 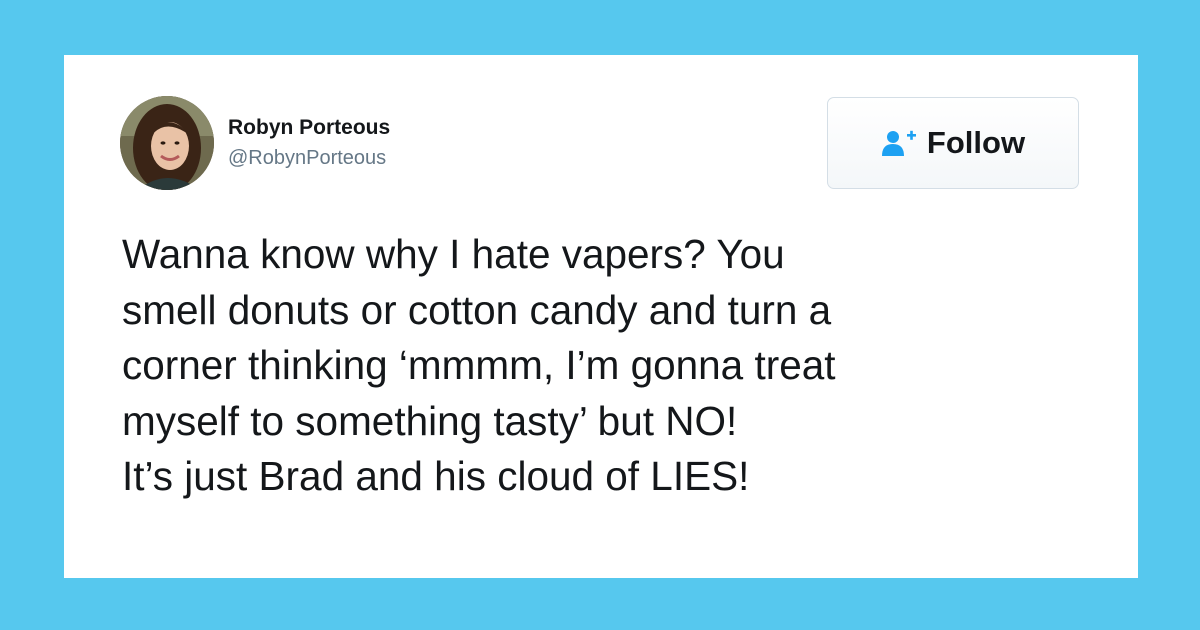 What do you see at coordinates (309, 128) in the screenshot?
I see `author-name: Robyn Porteous` at bounding box center [309, 128].